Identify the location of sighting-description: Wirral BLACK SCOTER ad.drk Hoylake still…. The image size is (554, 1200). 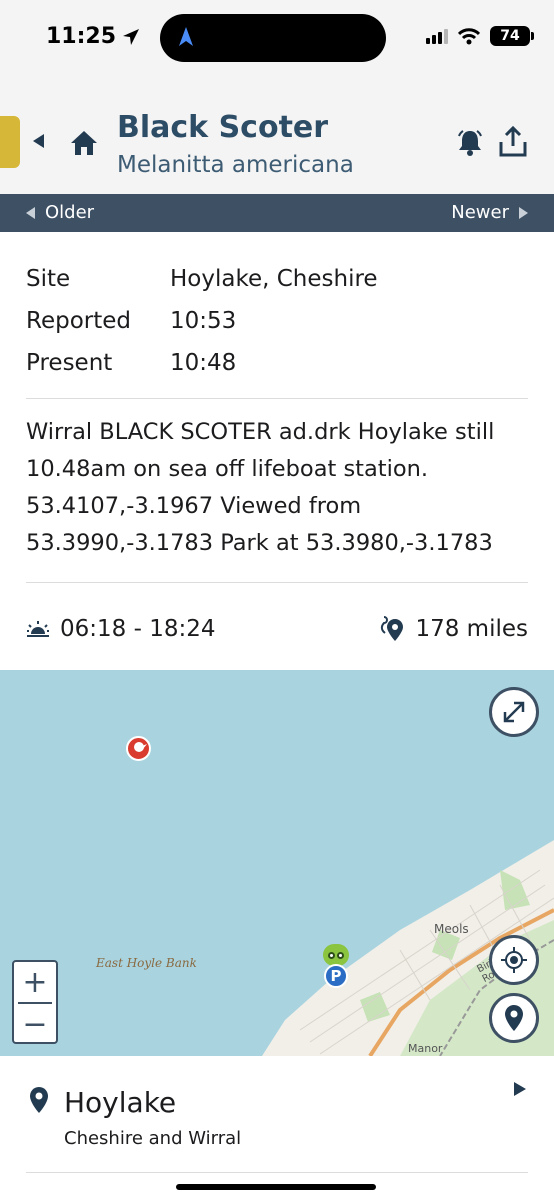
(260, 487).